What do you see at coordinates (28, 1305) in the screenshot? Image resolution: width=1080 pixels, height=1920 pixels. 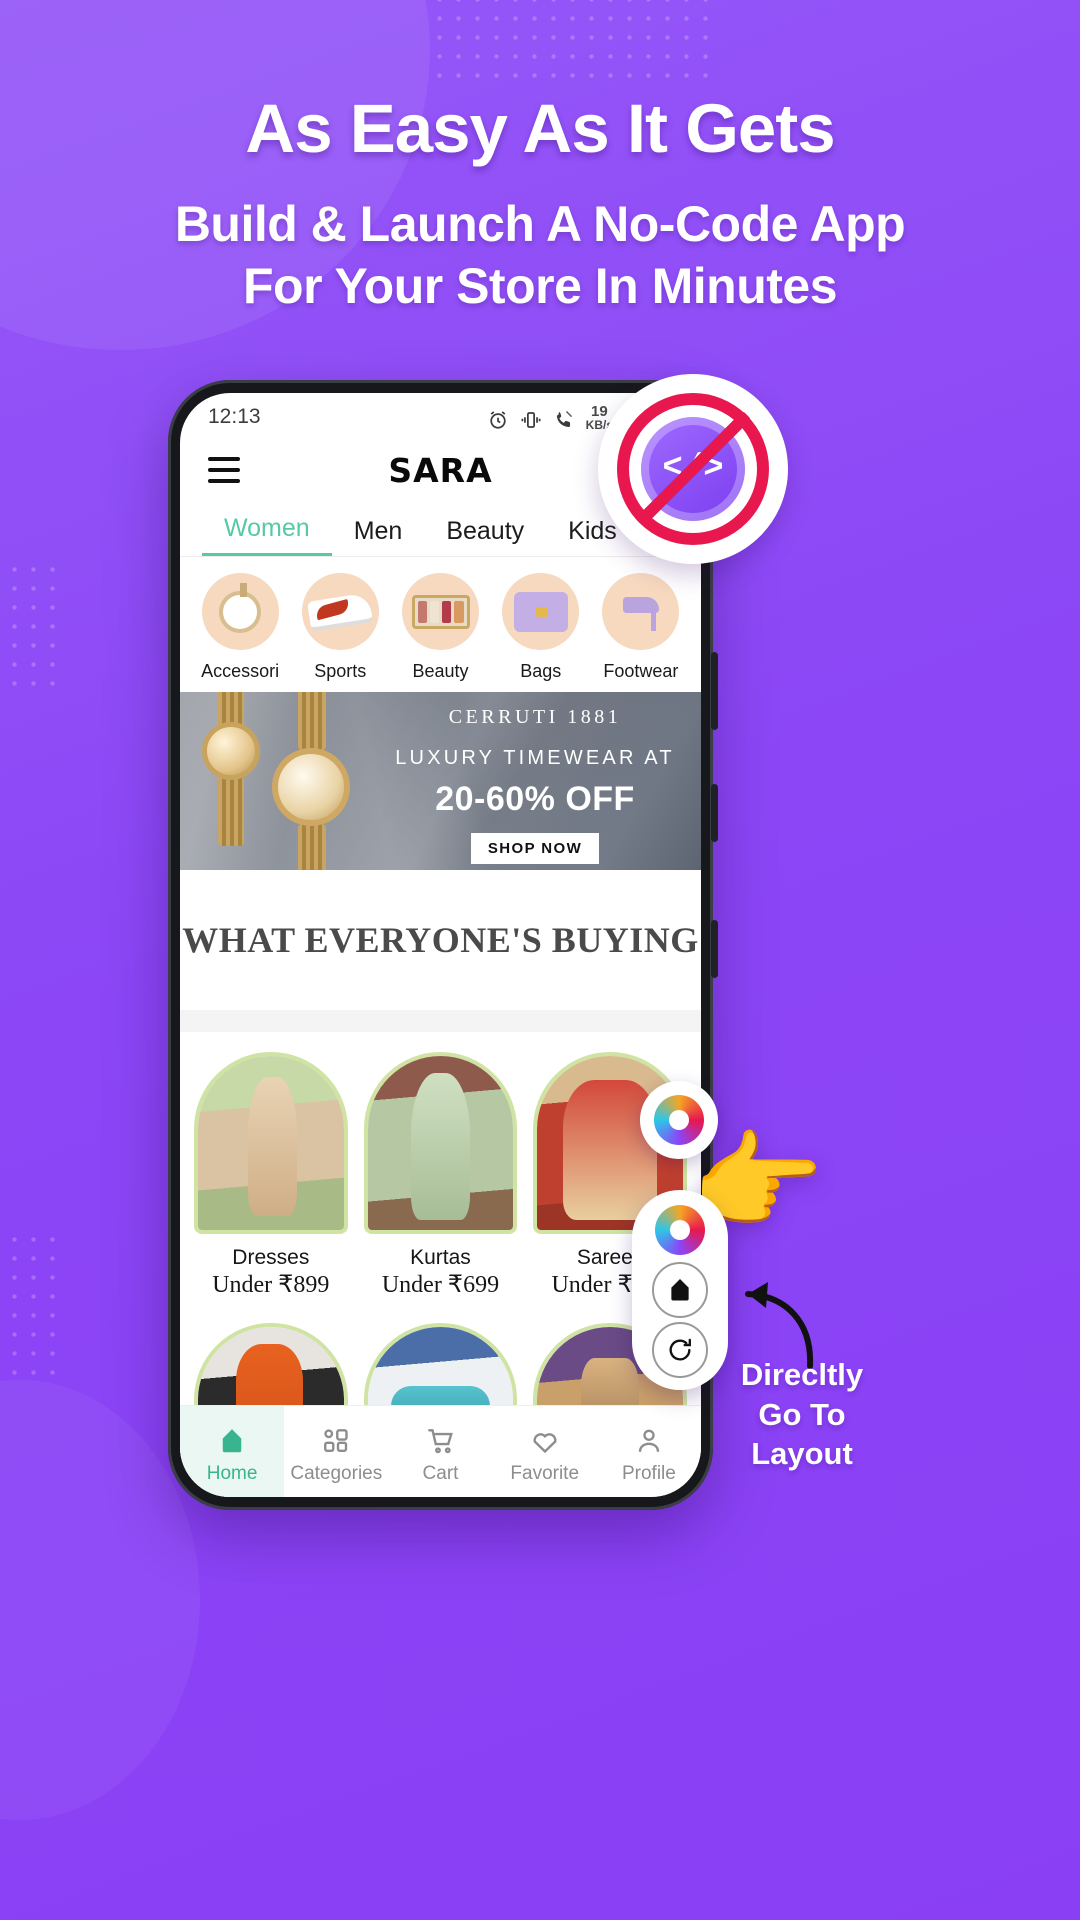 I see `dot-pattern-left-lower` at bounding box center [28, 1305].